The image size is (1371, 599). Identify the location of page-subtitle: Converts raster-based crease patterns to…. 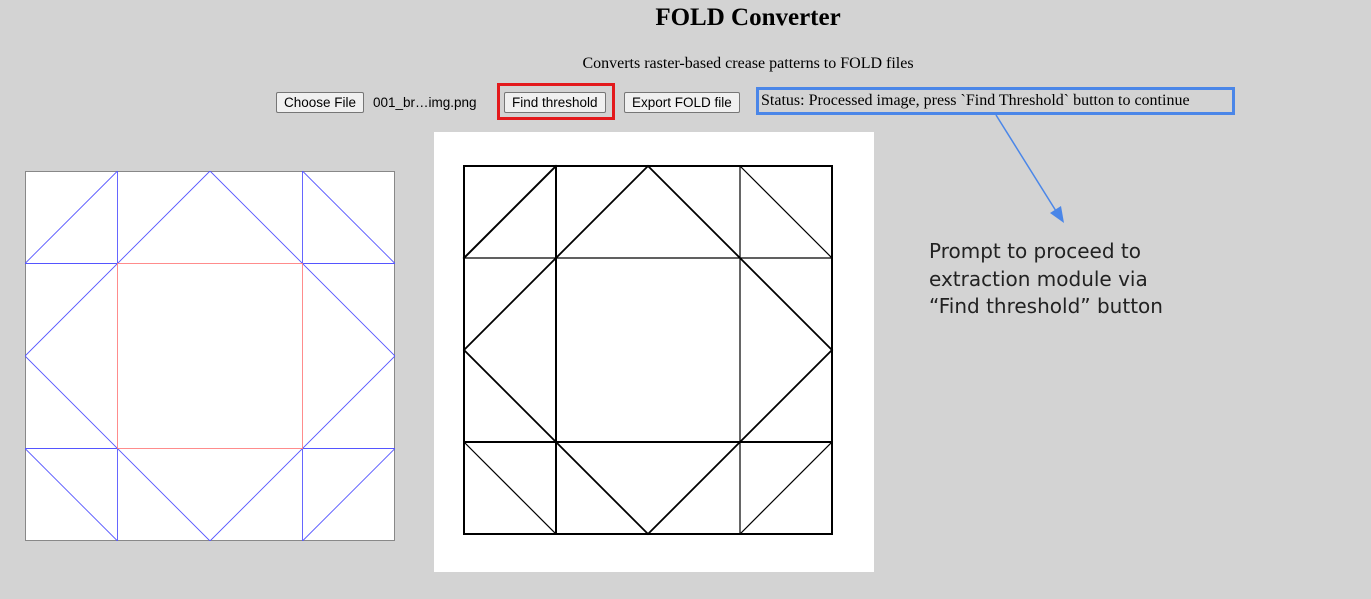
(748, 63).